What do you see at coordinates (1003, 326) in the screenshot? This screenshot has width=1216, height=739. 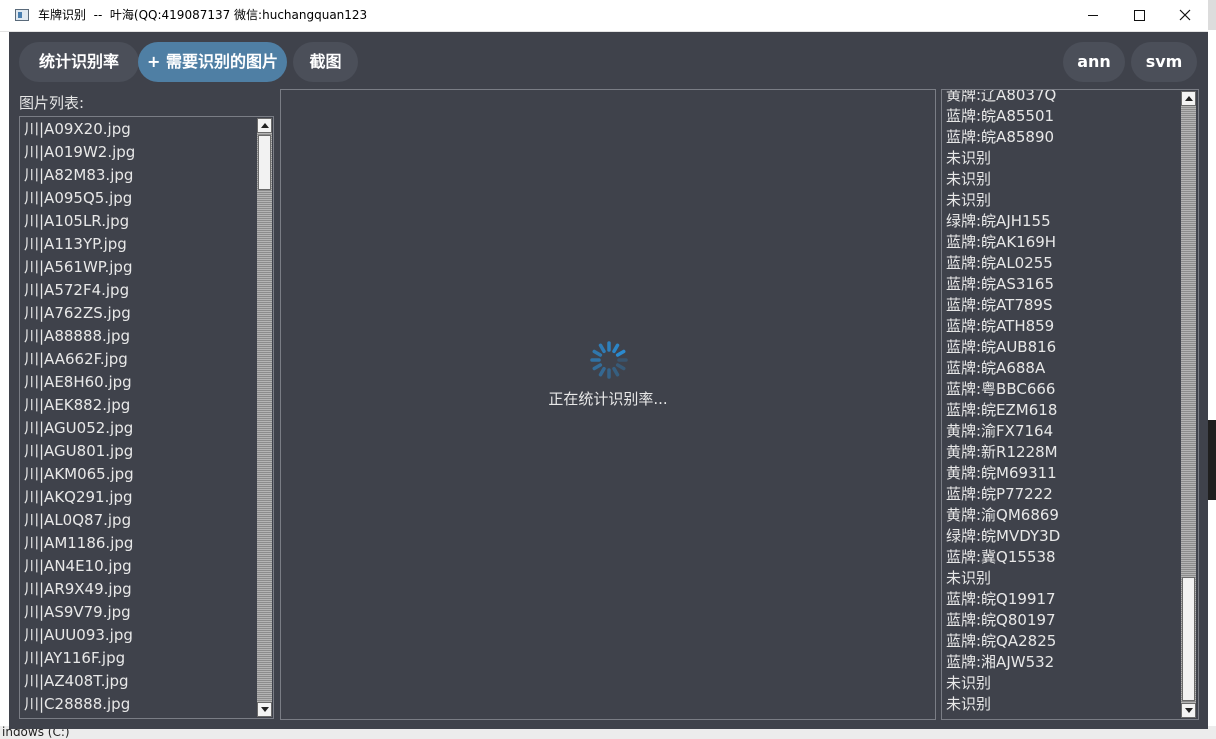 I see `list-item: 蓝牌:皖ATH859` at bounding box center [1003, 326].